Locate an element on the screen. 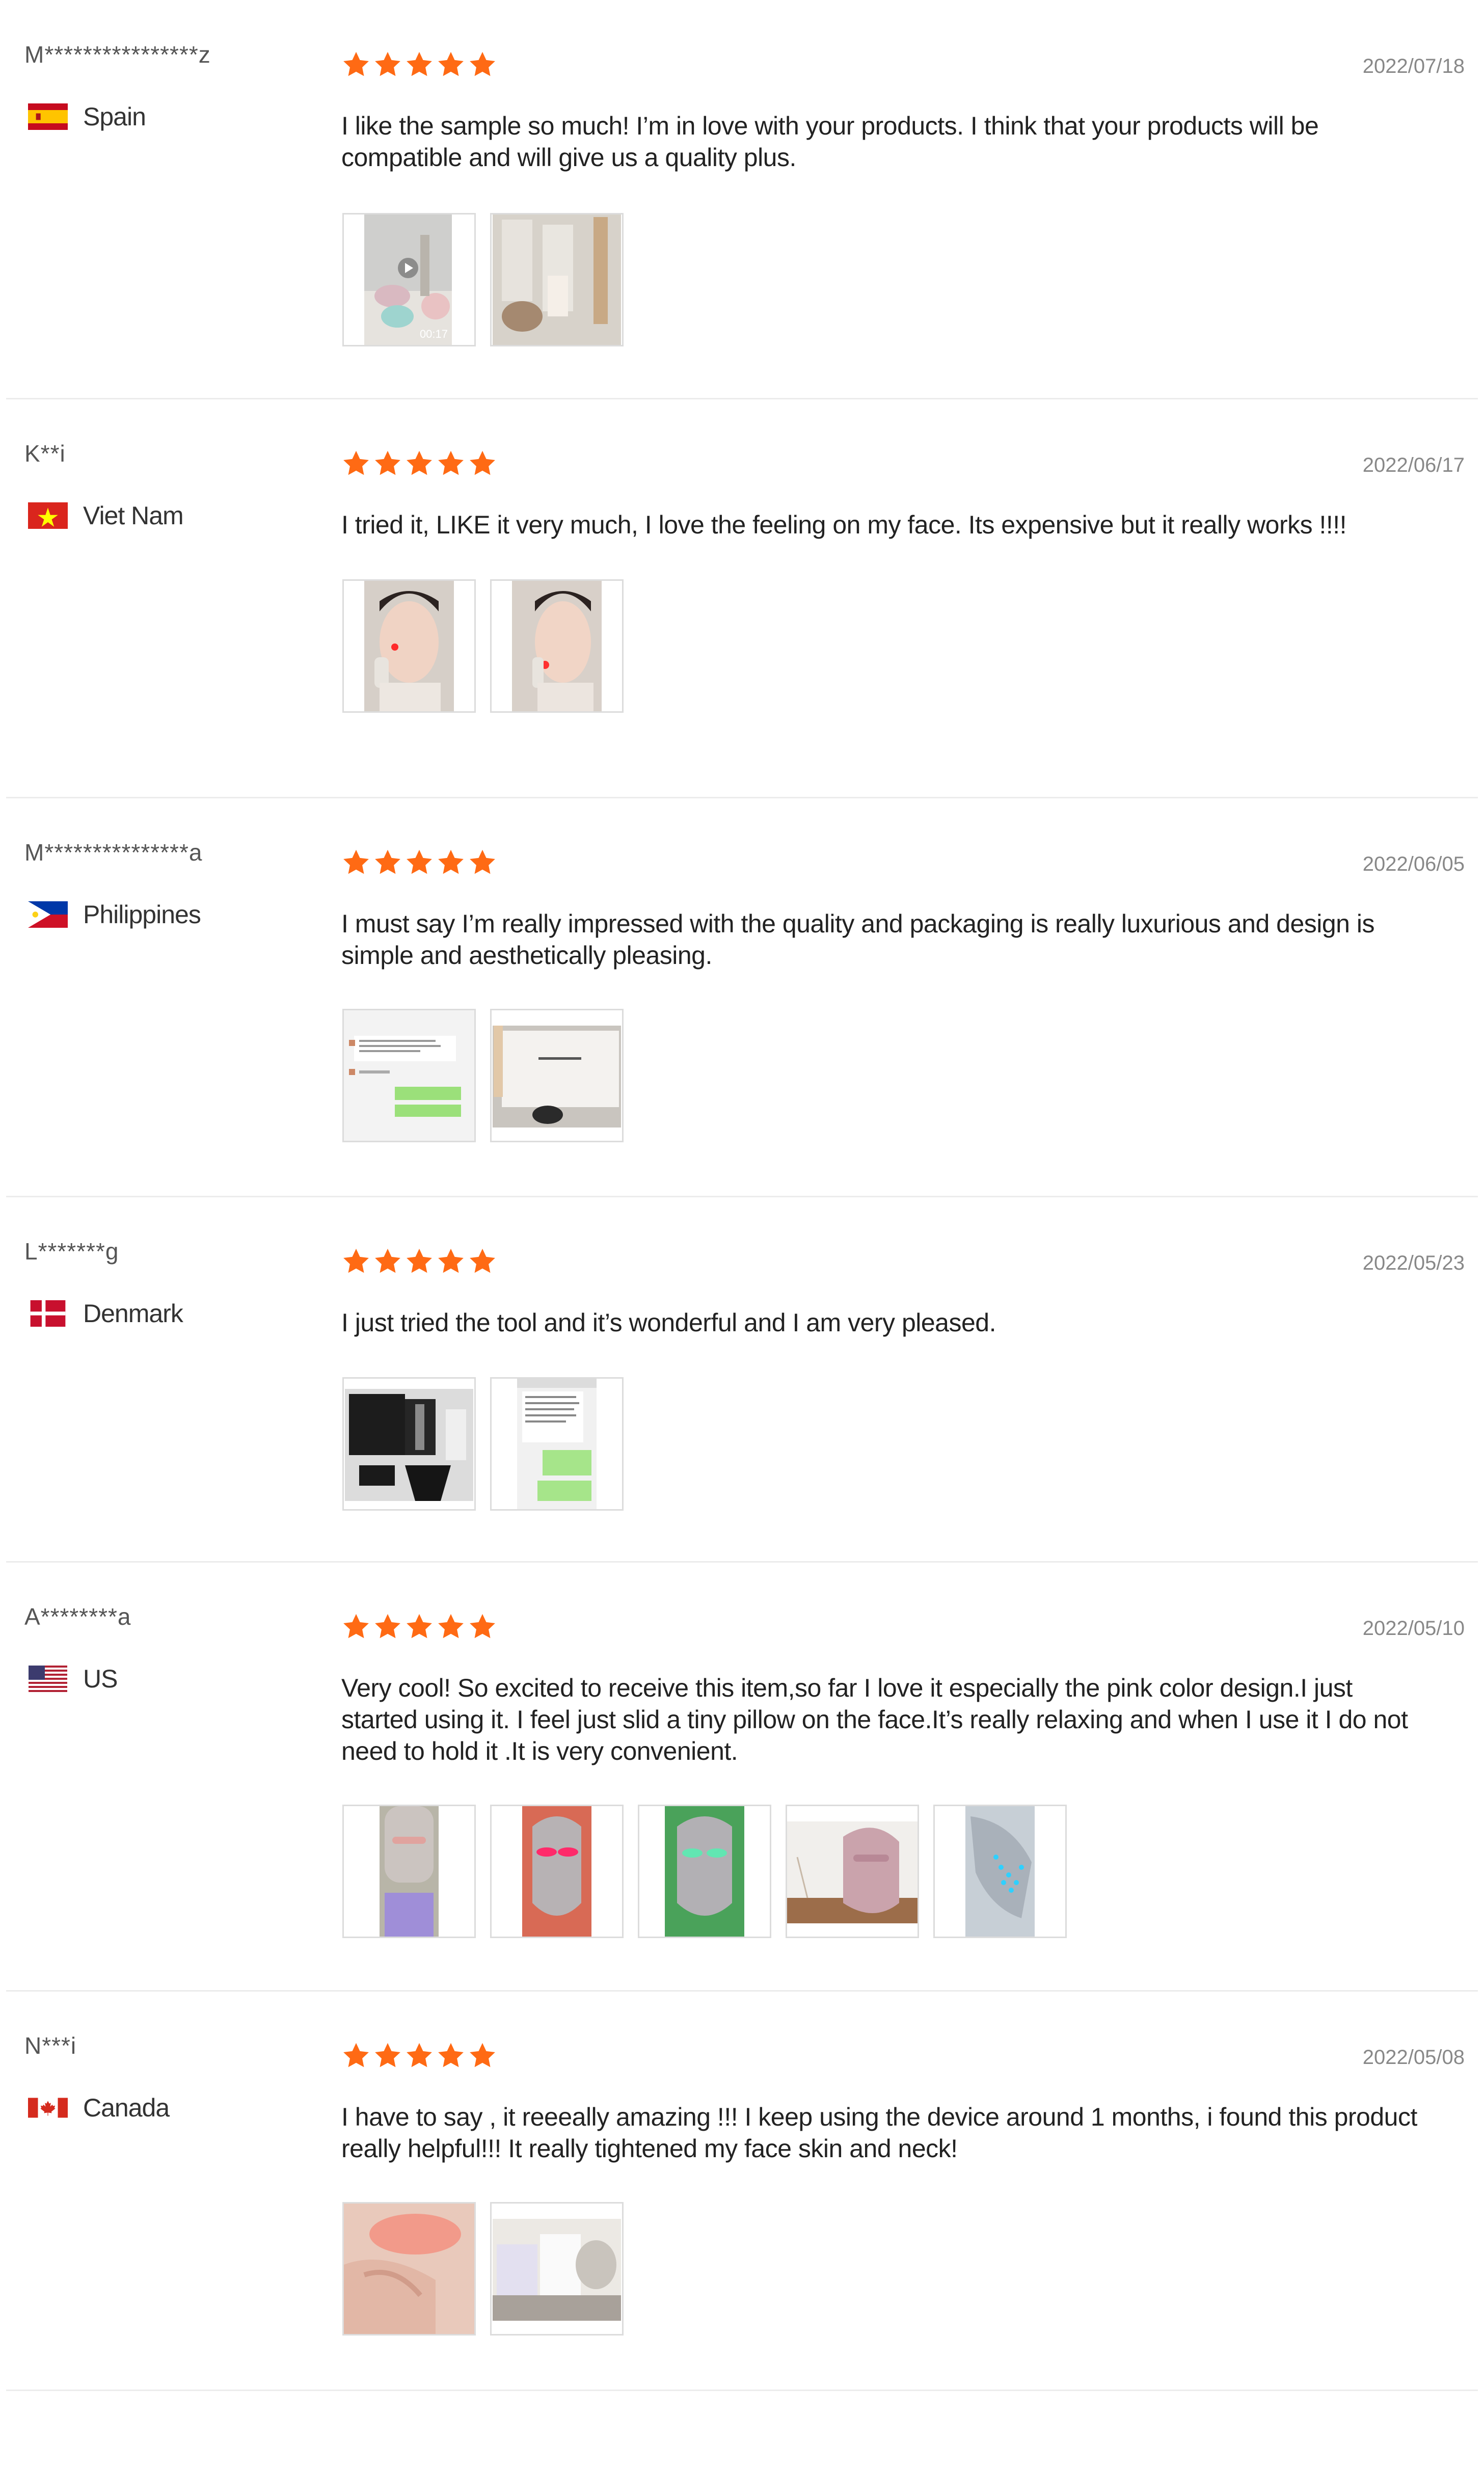 This screenshot has height=2469, width=1484. reviewer-country: Spain is located at coordinates (87, 116).